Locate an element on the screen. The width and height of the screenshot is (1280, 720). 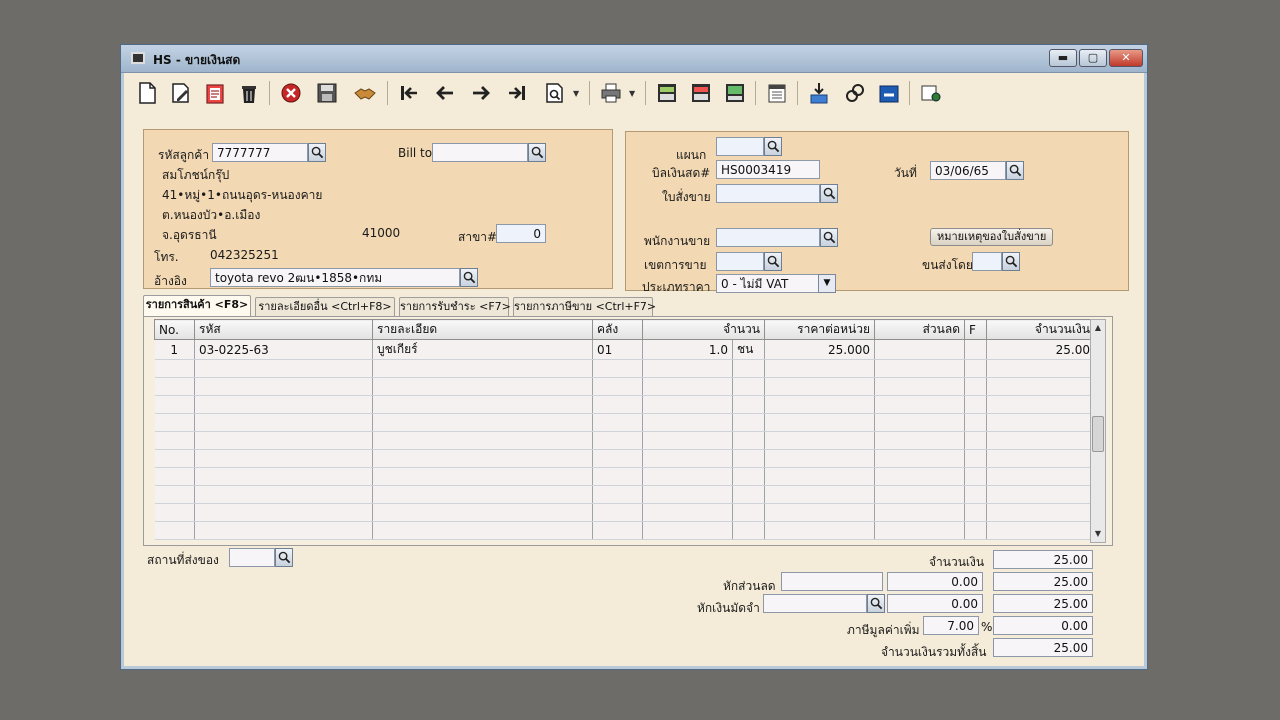
prev-icon is located at coordinates (445, 93).